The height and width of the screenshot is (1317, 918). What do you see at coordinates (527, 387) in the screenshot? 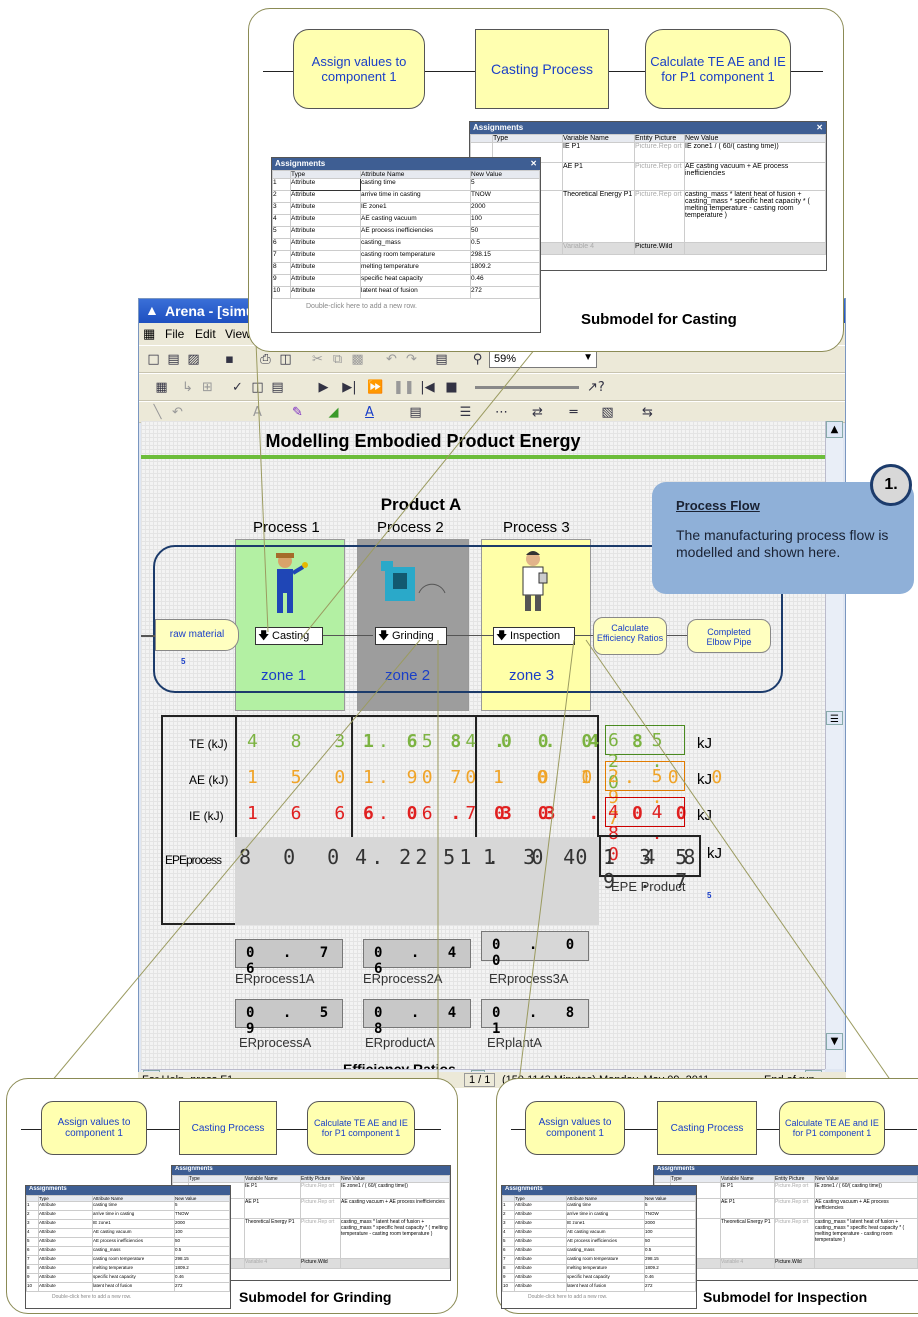
I see `speed-slider` at bounding box center [527, 387].